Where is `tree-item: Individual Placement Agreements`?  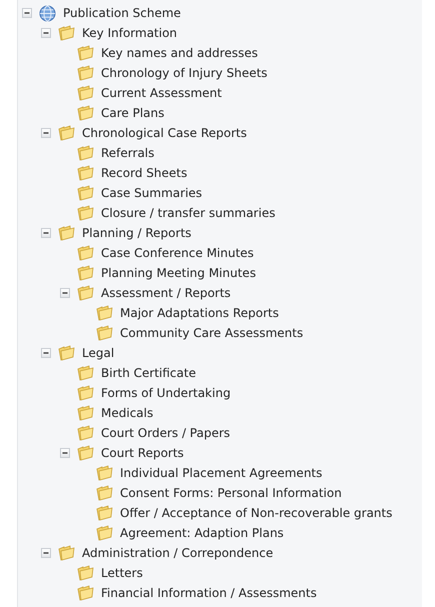
tree-item: Individual Placement Agreements is located at coordinates (221, 473).